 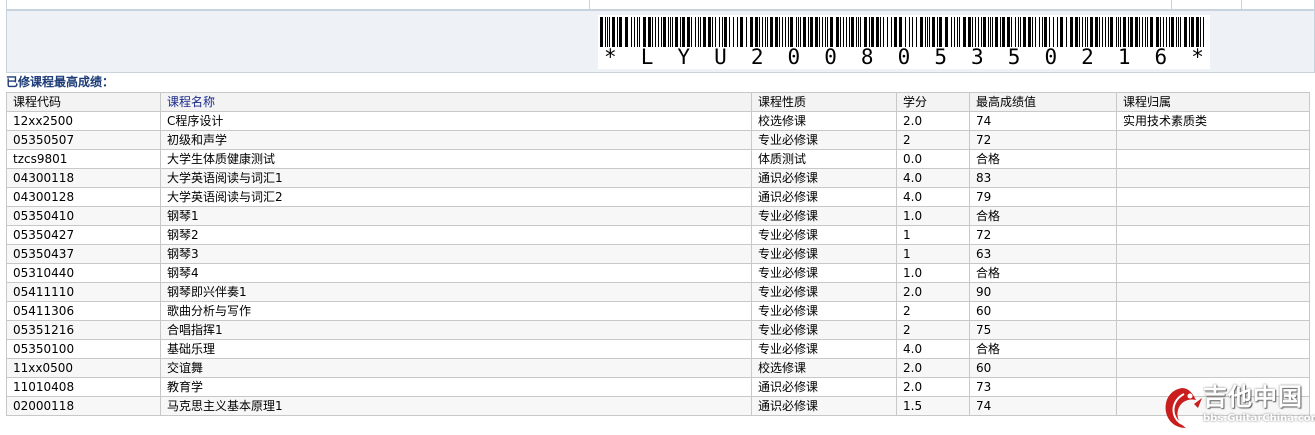 I want to click on table-row: 05350427 钢琴2 专业必修课 1 72, so click(x=658, y=235).